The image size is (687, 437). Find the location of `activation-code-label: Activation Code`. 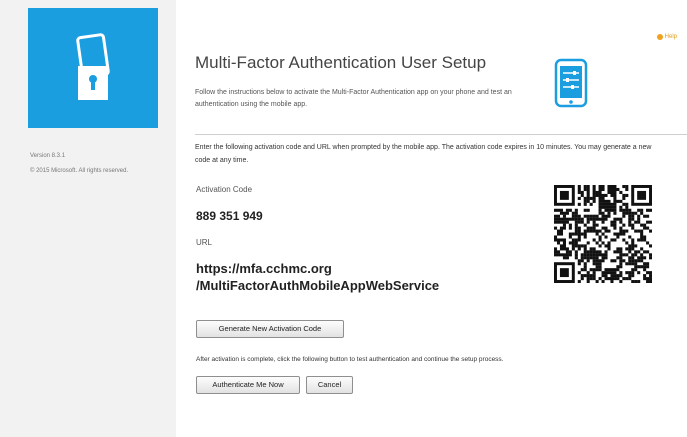

activation-code-label: Activation Code is located at coordinates (224, 189).